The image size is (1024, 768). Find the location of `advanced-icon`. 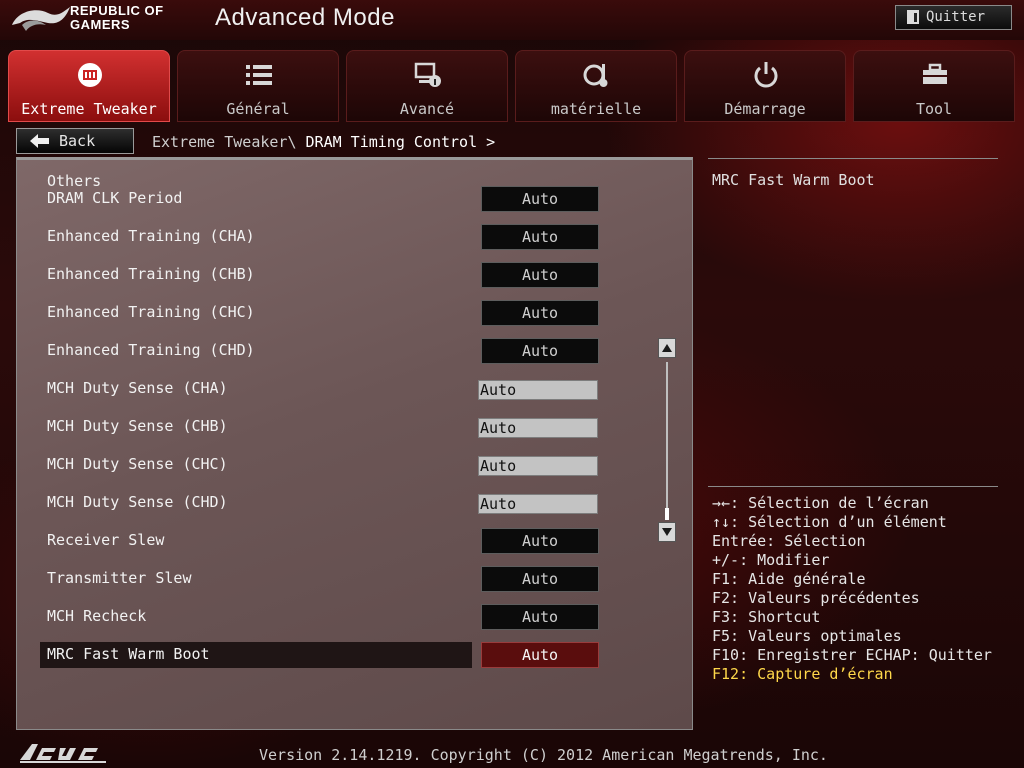

advanced-icon is located at coordinates (427, 74).